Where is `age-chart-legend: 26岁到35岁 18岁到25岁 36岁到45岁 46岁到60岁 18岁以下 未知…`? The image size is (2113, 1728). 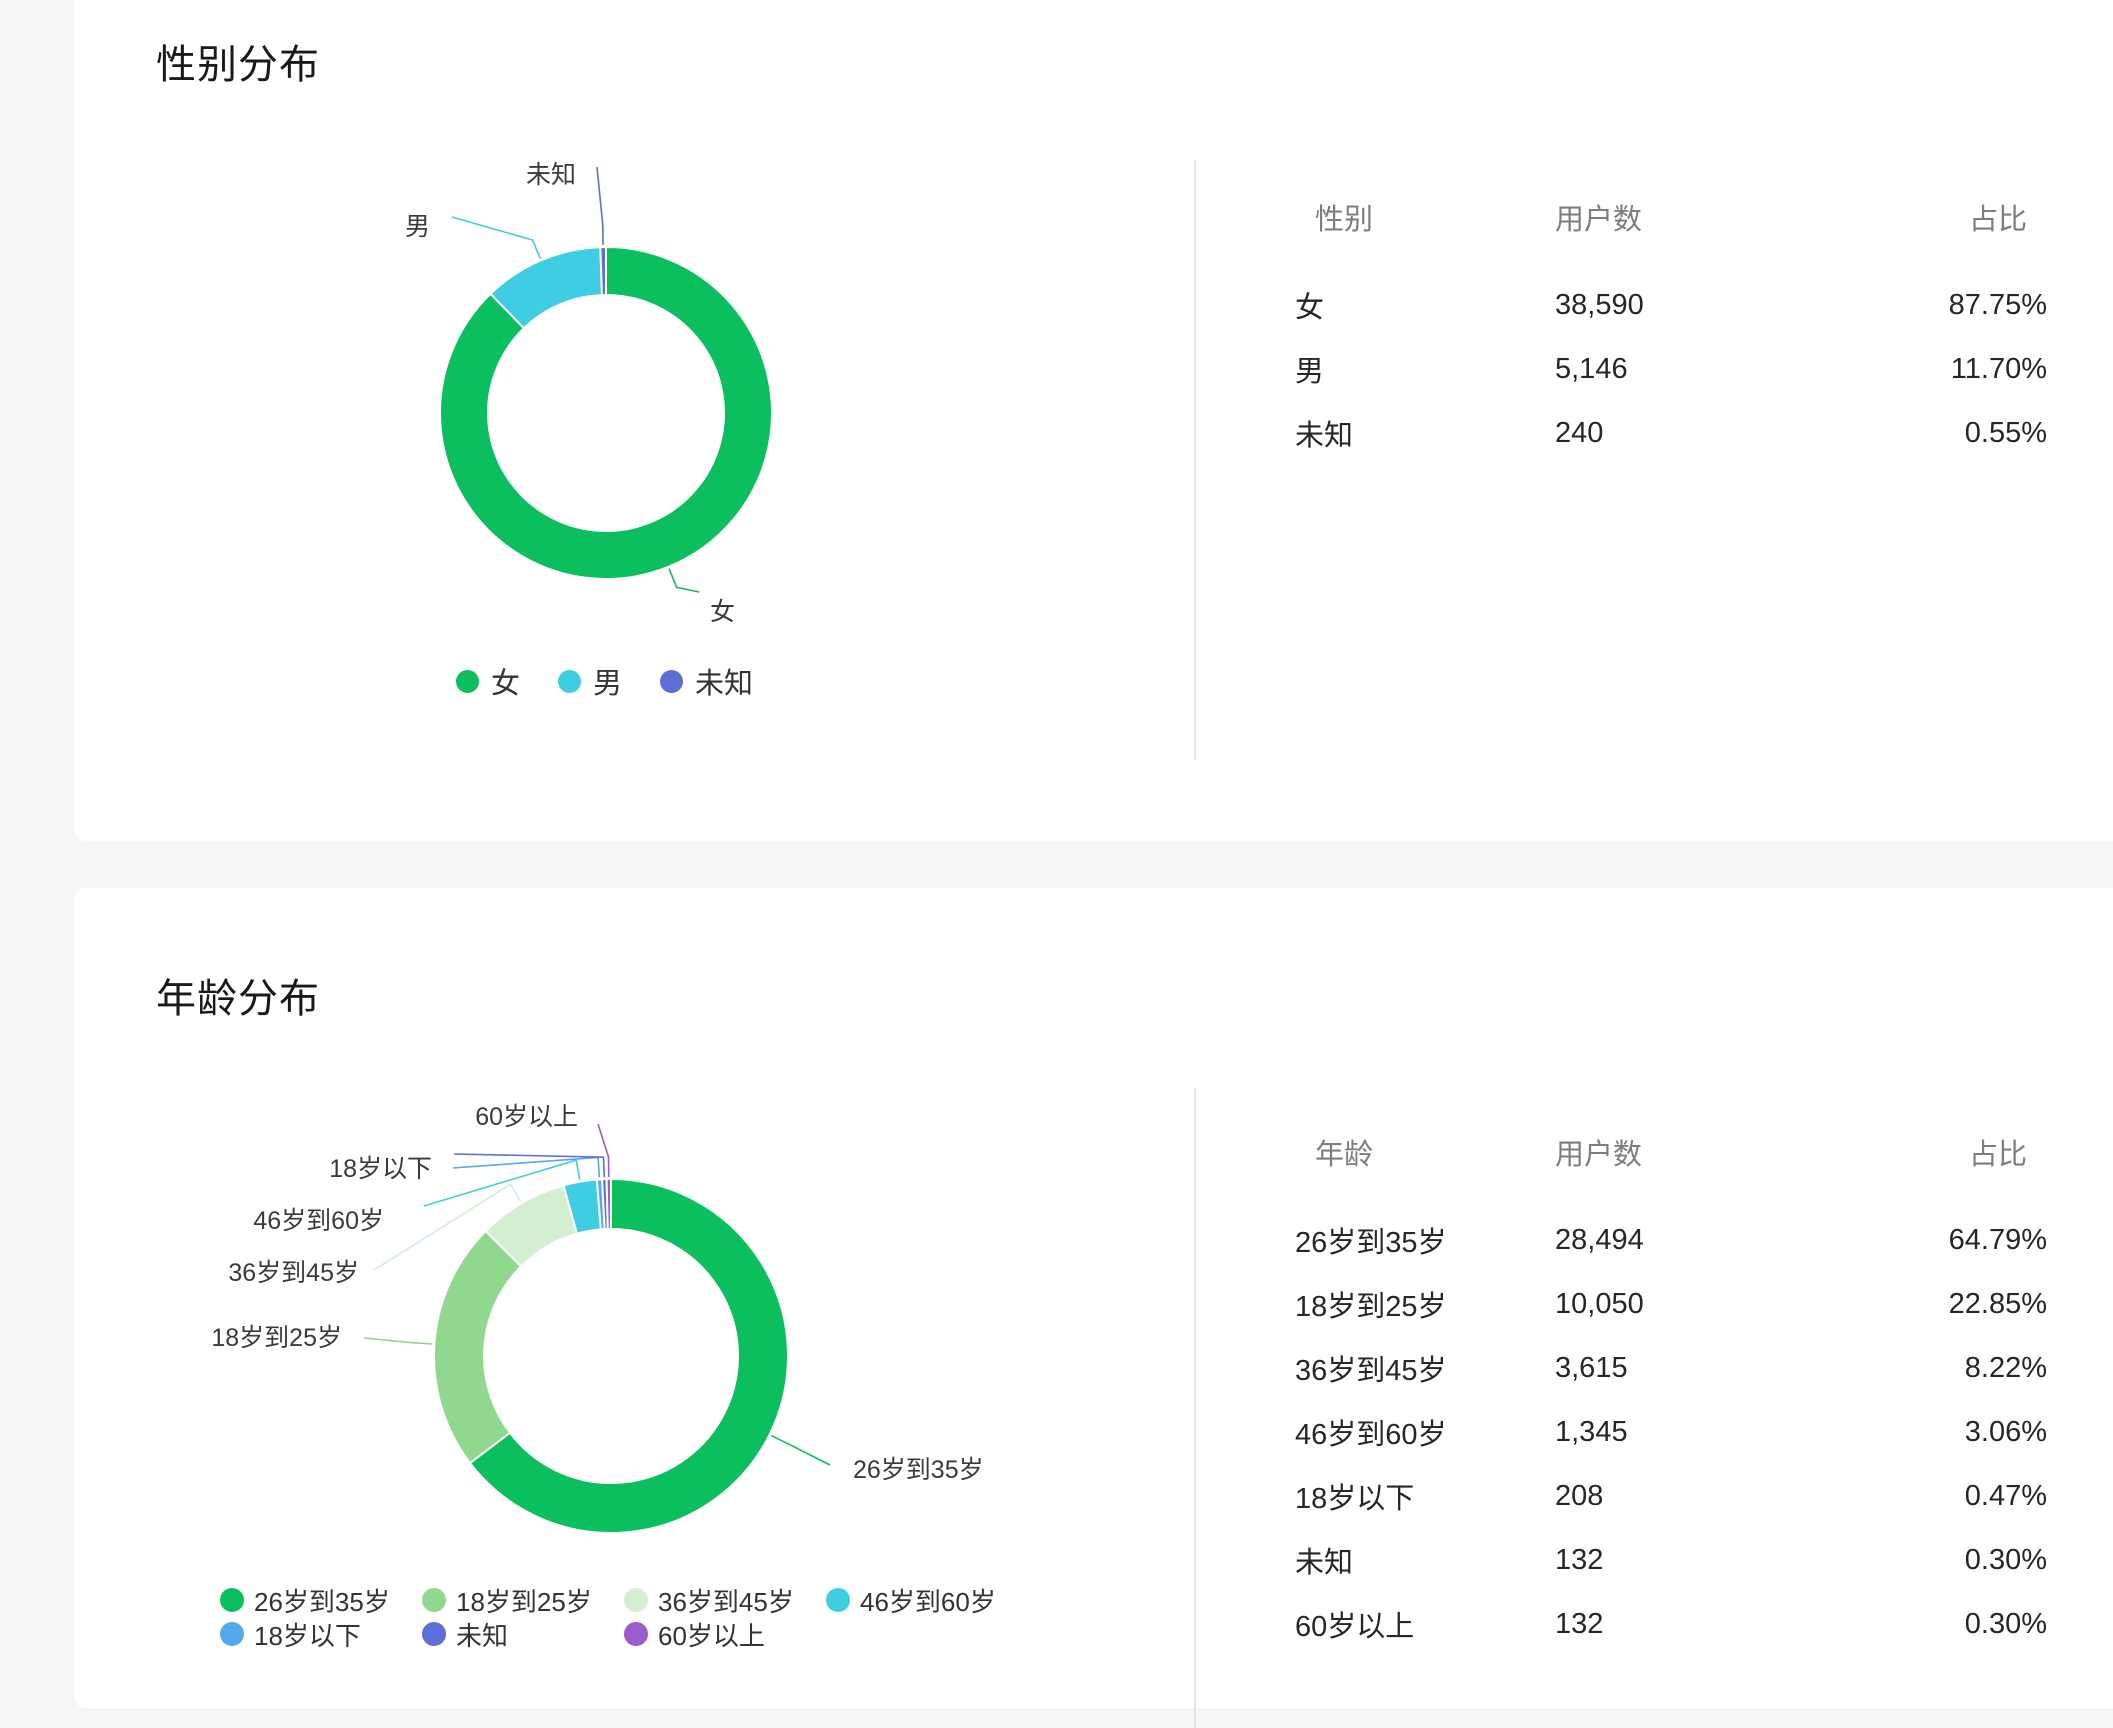 age-chart-legend: 26岁到35岁 18岁到25岁 36岁到45岁 46岁到60岁 18岁以下 未知… is located at coordinates (624, 1617).